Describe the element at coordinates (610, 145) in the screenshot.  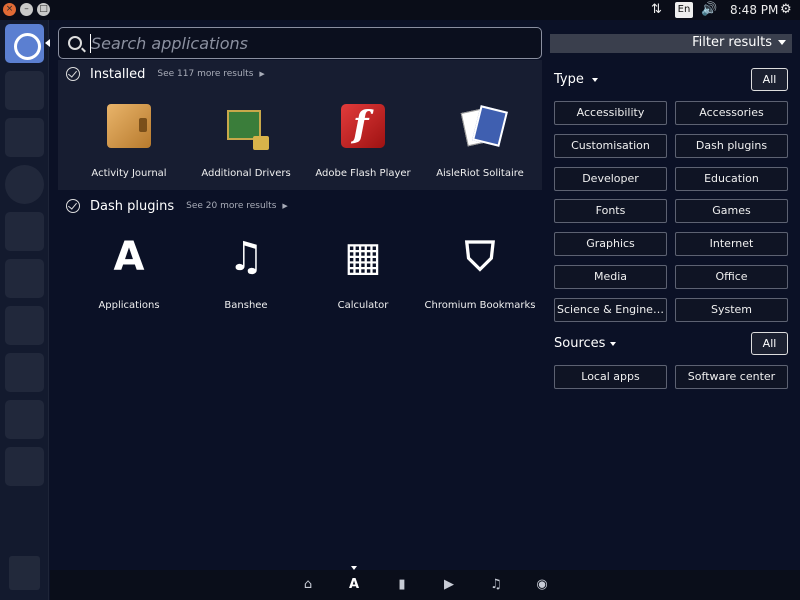
I see `type-filter-customisation: Customisation` at that location.